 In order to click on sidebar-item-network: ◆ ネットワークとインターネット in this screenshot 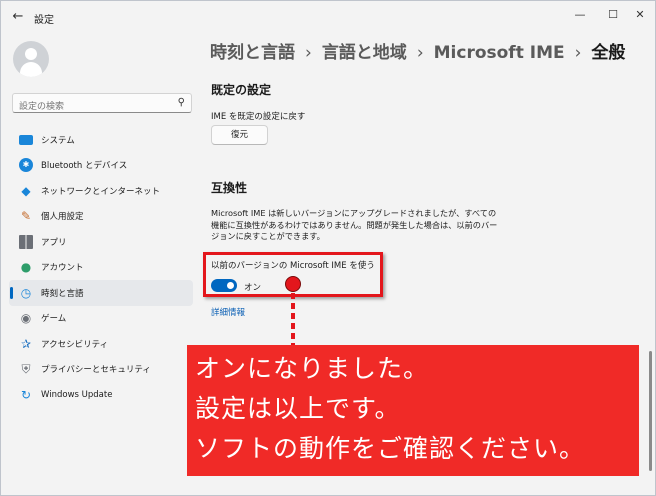, I will do `click(101, 191)`.